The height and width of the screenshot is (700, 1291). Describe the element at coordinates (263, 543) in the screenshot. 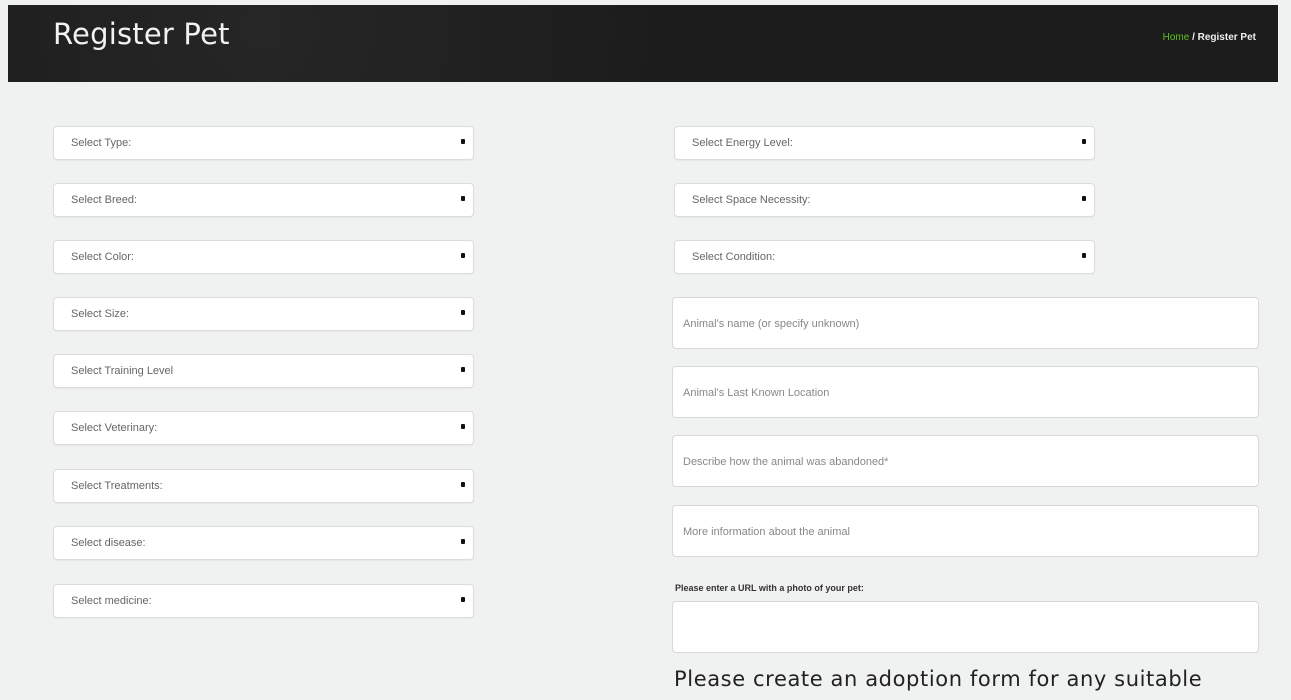

I see `select-disease: Select disease:` at that location.